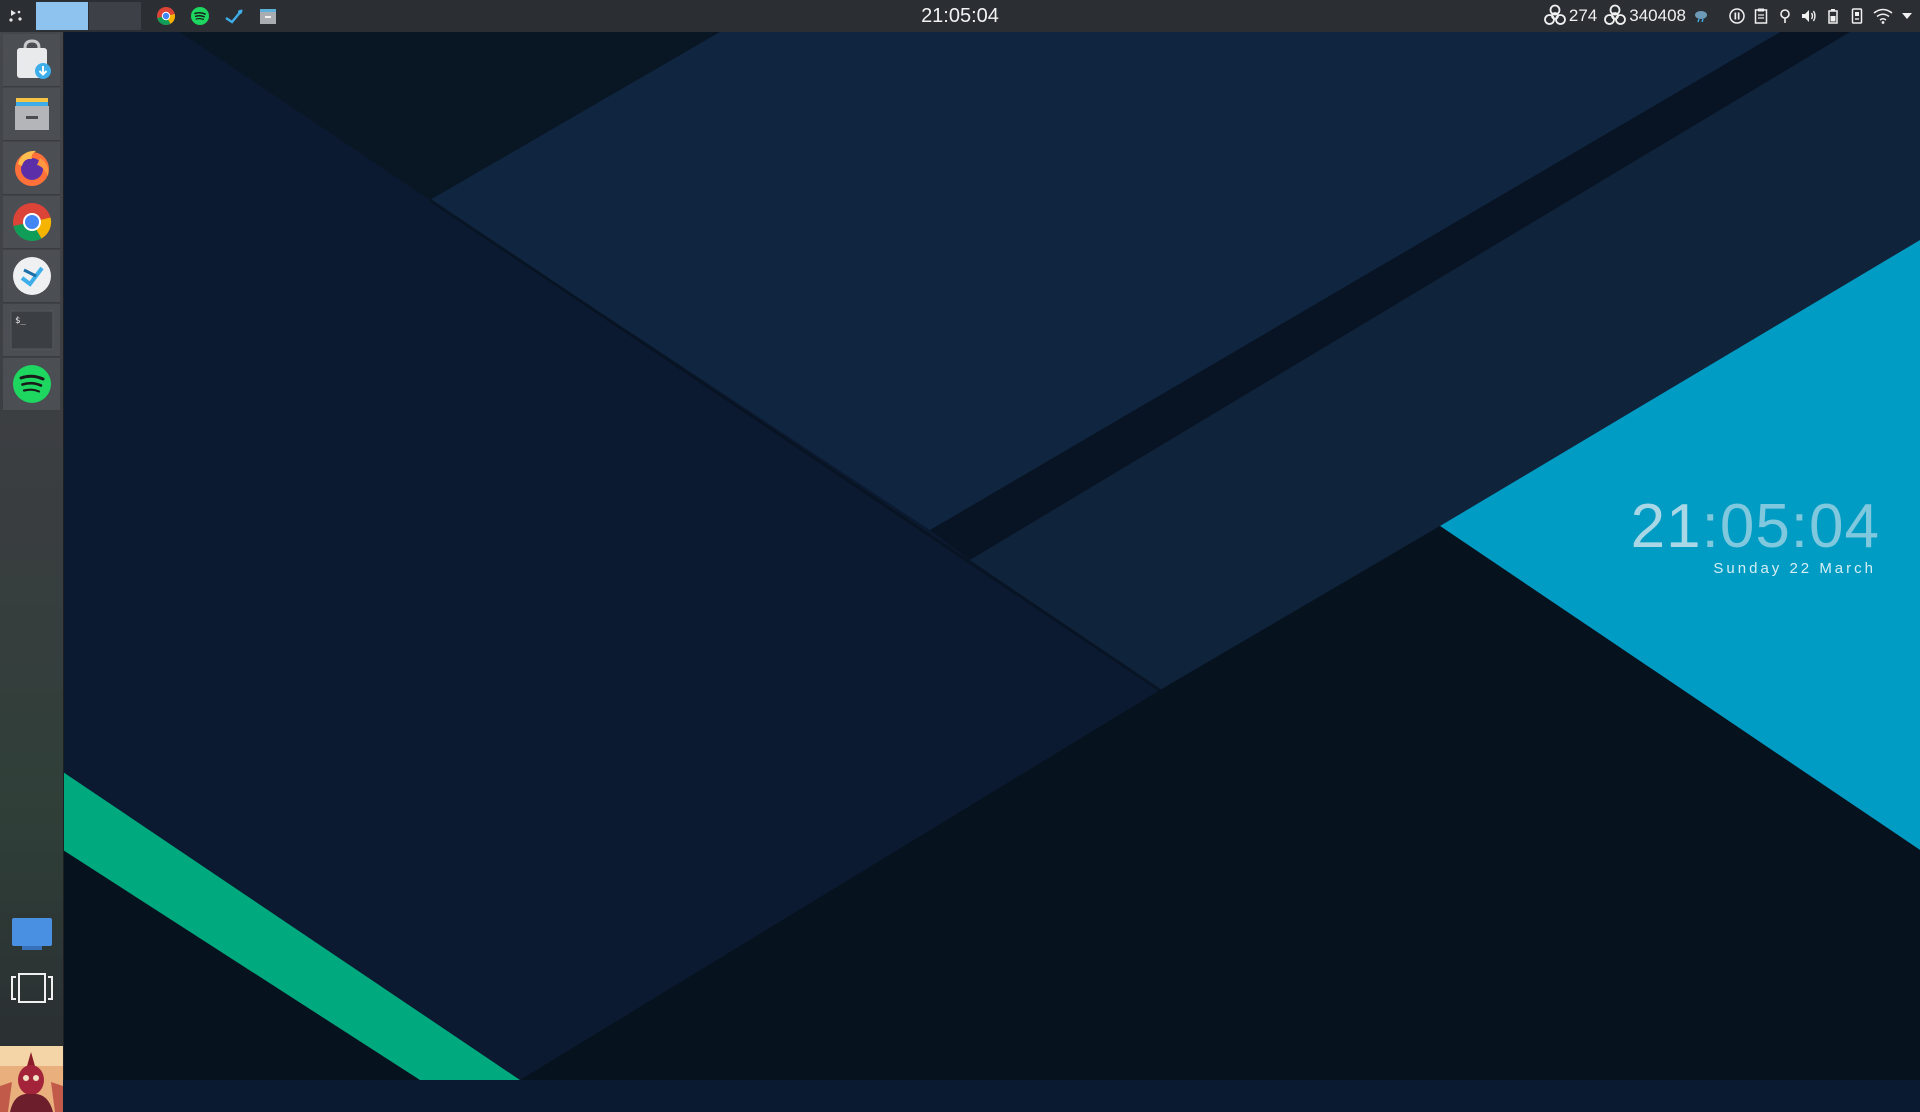 The height and width of the screenshot is (1112, 1920). What do you see at coordinates (1794, 568) in the screenshot?
I see `desktop-clock-date: Sunday 22 March` at bounding box center [1794, 568].